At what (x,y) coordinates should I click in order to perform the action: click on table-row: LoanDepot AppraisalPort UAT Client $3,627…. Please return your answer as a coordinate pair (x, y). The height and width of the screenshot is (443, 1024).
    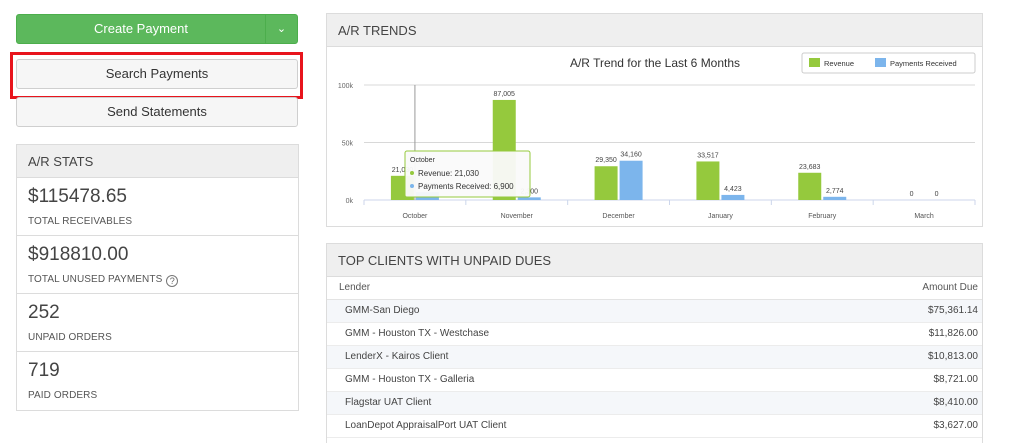
    Looking at the image, I should click on (654, 426).